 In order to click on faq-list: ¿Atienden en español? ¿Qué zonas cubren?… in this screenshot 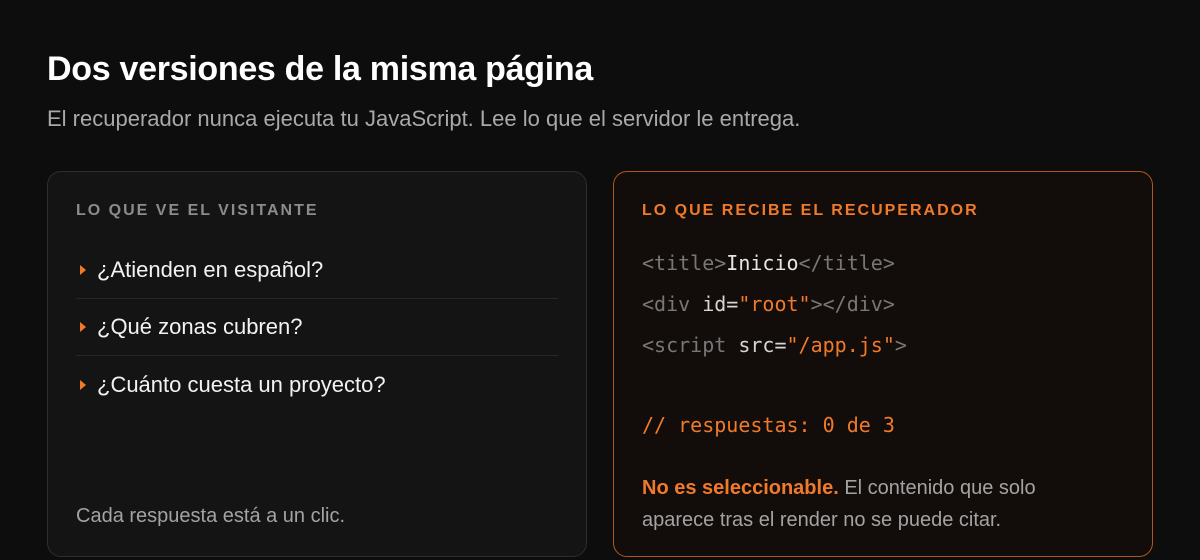, I will do `click(317, 327)`.